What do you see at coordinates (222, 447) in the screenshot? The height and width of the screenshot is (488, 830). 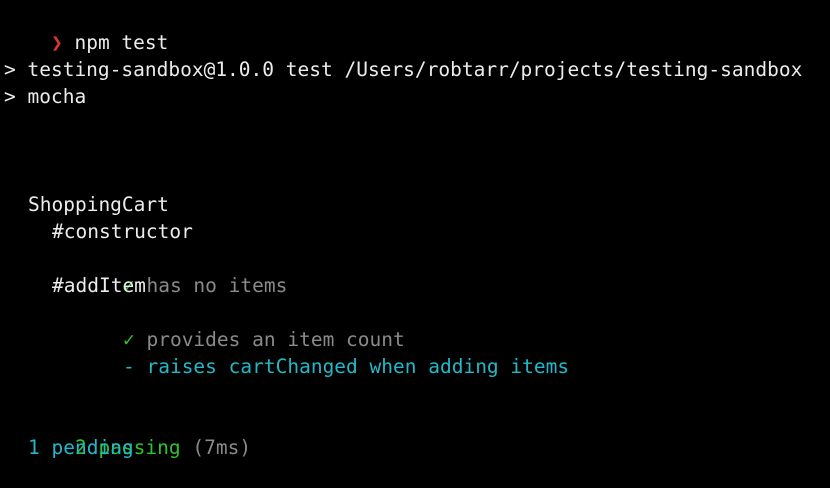 I see `duration-text: (7ms)` at bounding box center [222, 447].